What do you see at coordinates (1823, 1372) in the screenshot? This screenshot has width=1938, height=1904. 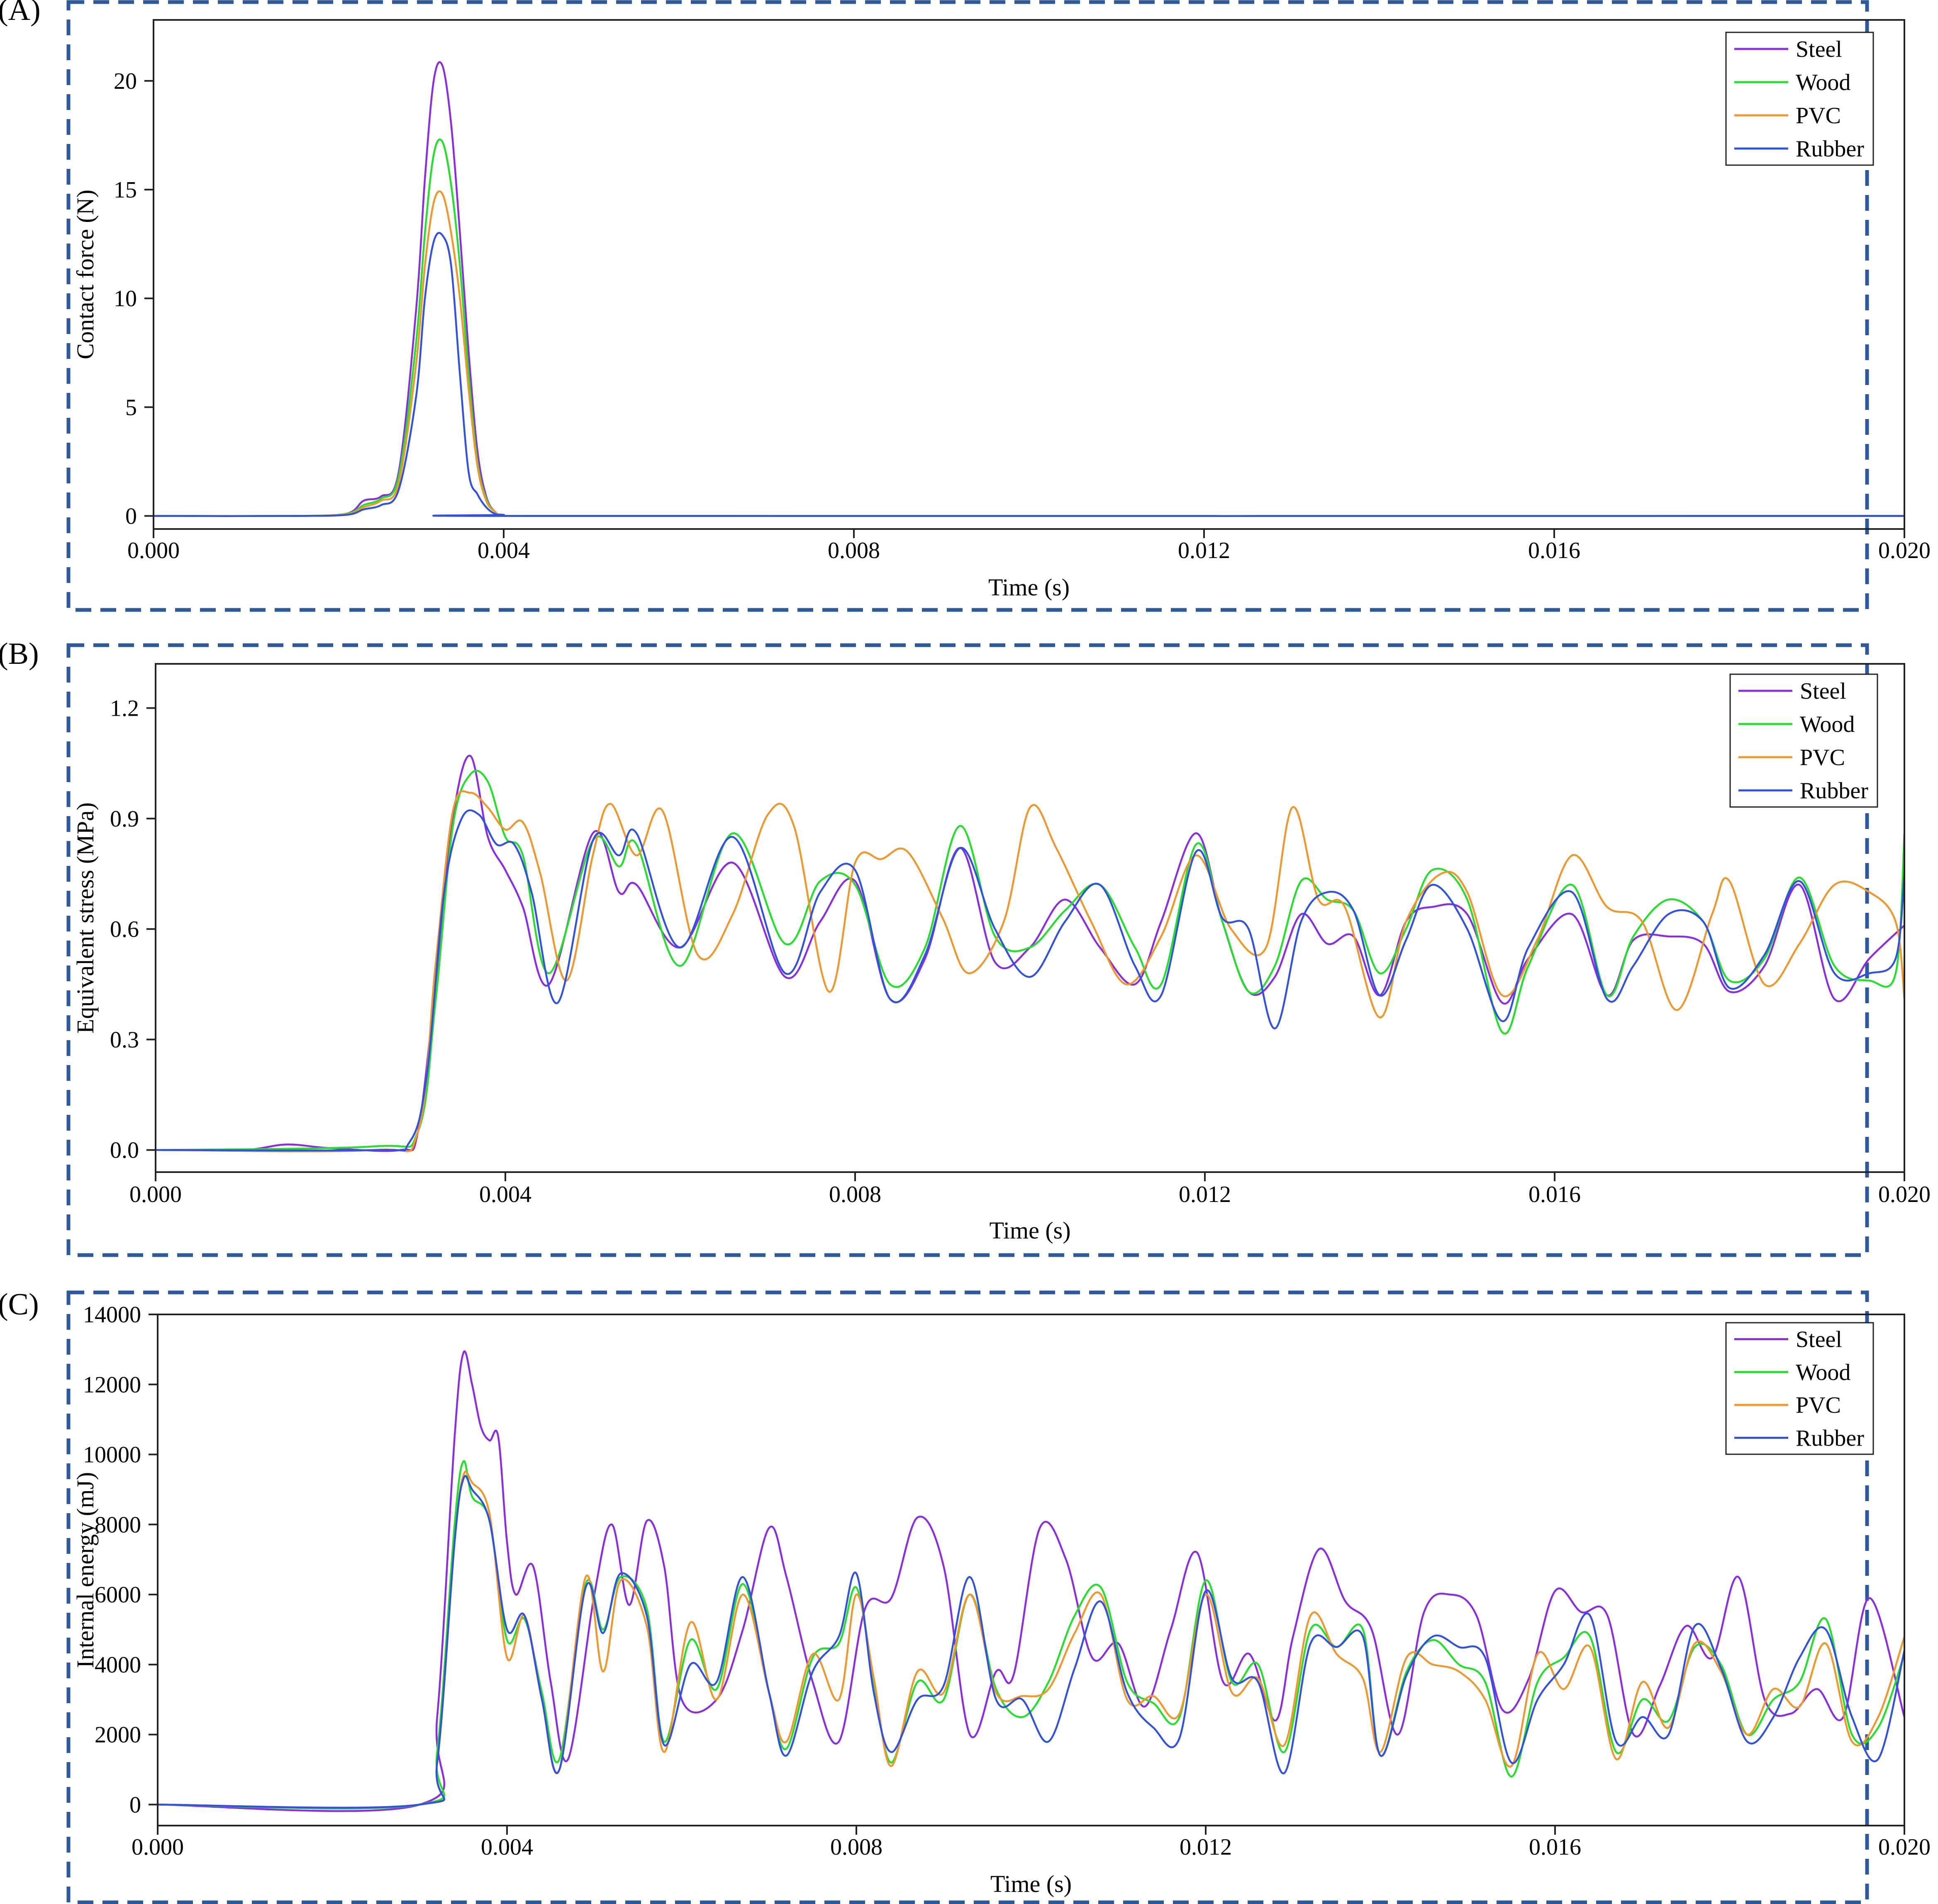 I see `panel-c-legend-label-wood: Wood` at bounding box center [1823, 1372].